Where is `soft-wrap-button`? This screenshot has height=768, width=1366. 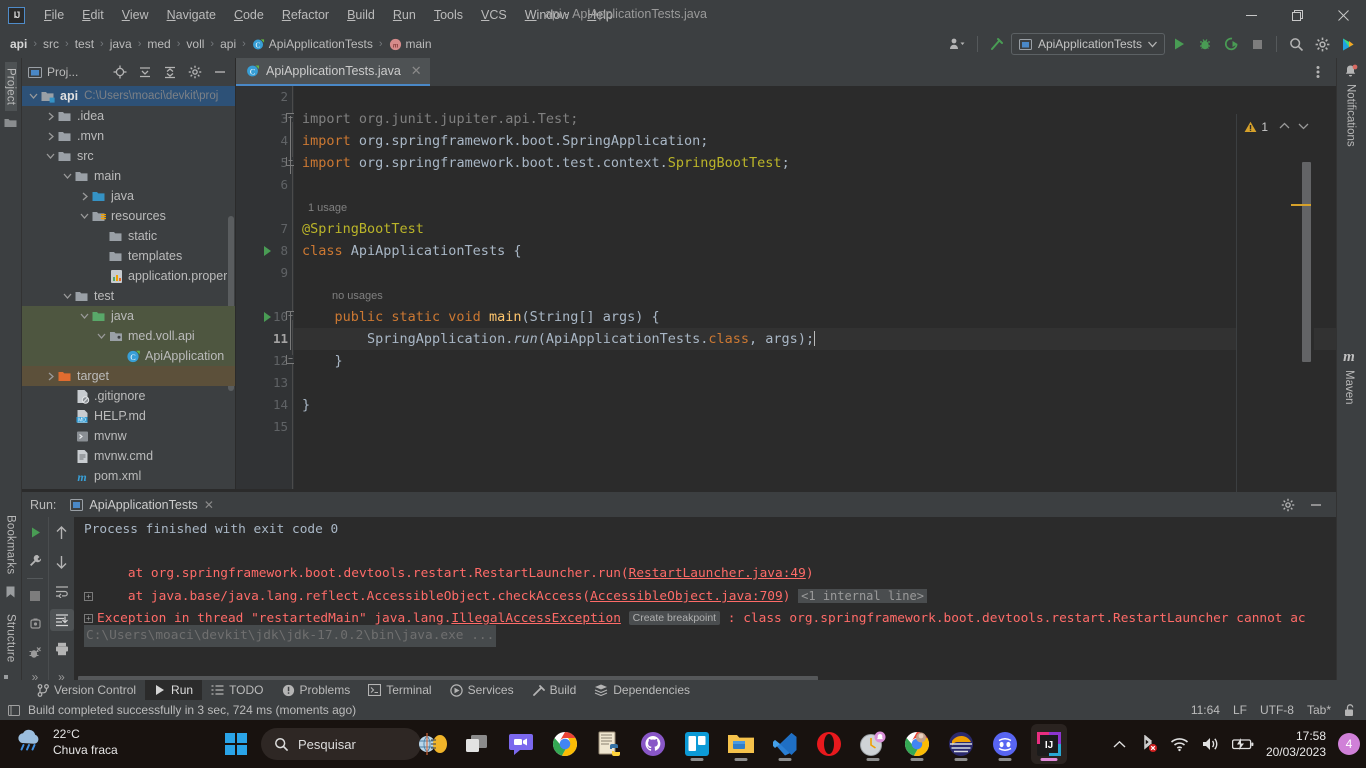
soft-wrap-button is located at coordinates (62, 591).